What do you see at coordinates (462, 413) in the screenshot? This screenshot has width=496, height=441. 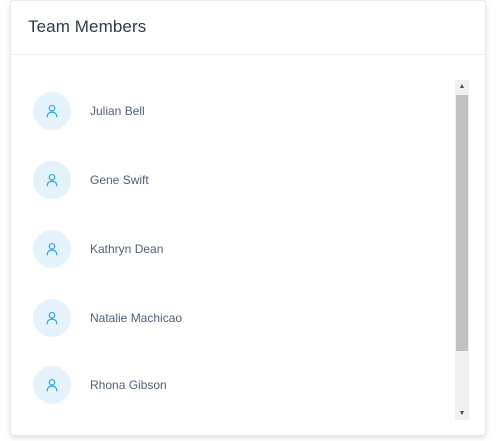 I see `scroll-down-arrow-icon: ▼` at bounding box center [462, 413].